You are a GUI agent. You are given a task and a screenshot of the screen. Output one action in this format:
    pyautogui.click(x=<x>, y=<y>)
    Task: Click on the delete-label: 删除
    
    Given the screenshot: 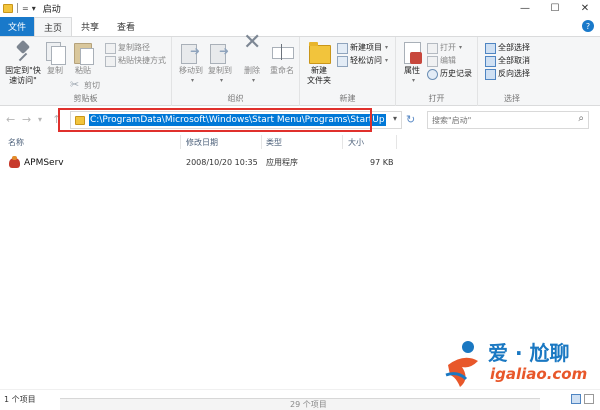 What is the action you would take?
    pyautogui.click(x=252, y=70)
    